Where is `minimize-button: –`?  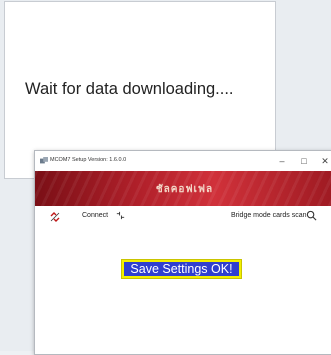
minimize-button: – is located at coordinates (282, 161).